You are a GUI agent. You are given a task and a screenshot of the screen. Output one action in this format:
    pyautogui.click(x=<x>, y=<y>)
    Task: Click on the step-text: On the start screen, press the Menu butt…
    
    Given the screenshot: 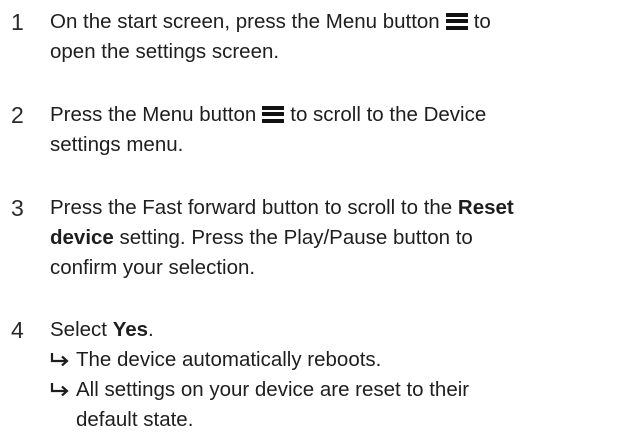 What is the action you would take?
    pyautogui.click(x=344, y=37)
    